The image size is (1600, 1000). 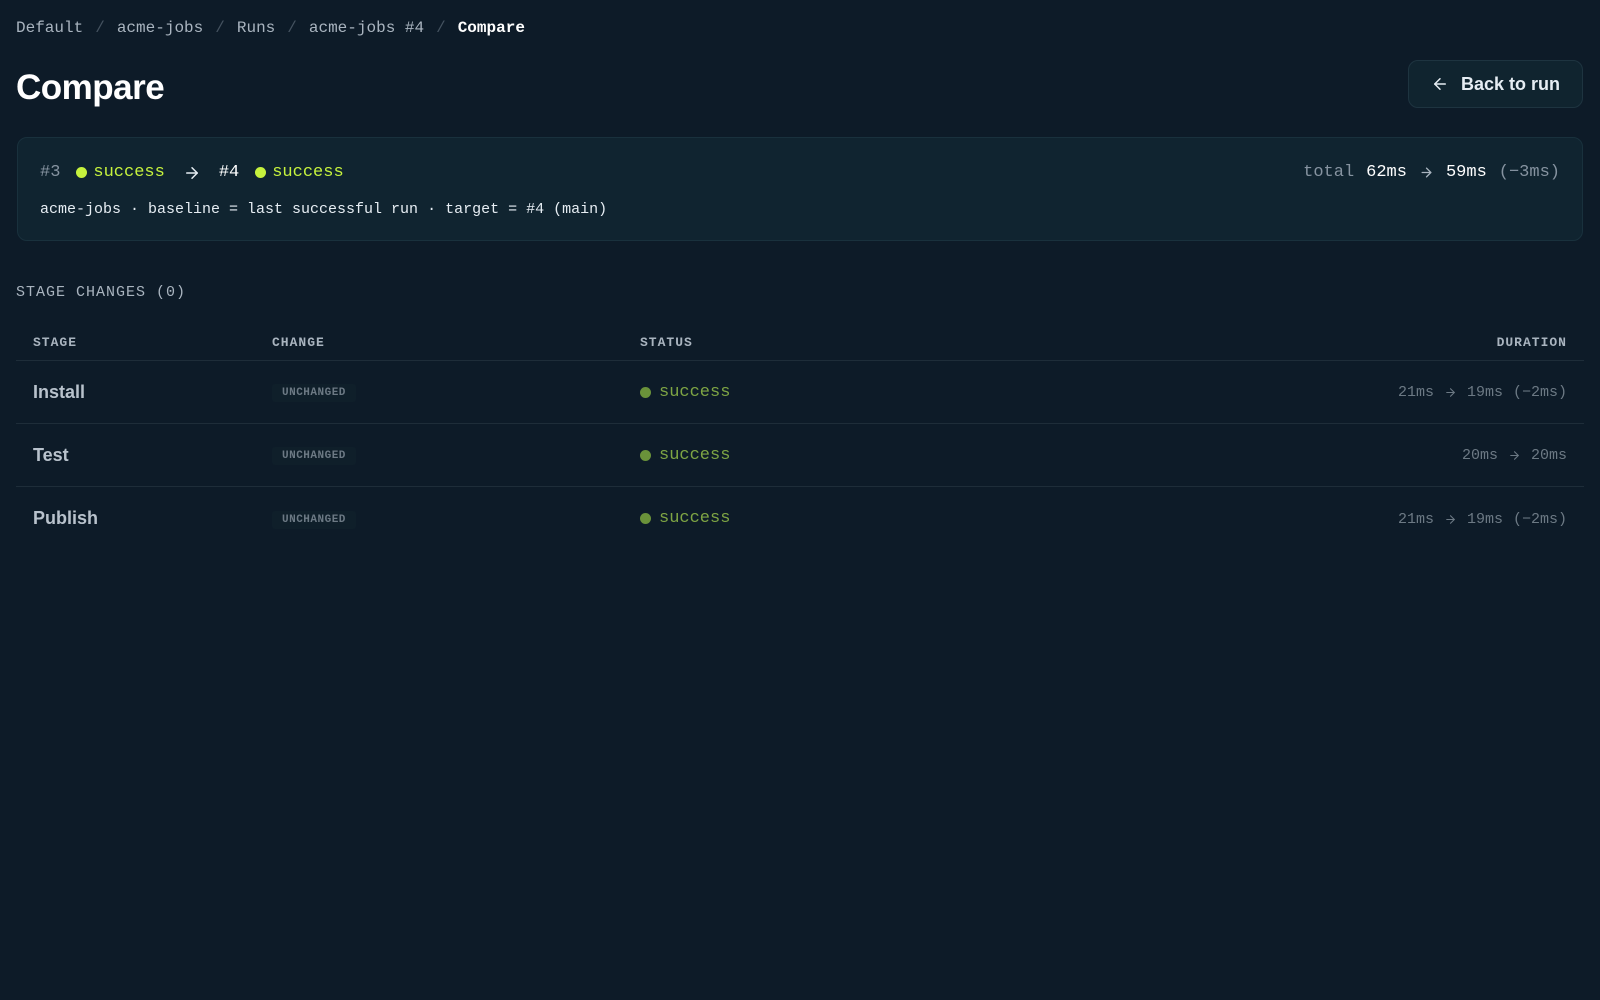 What do you see at coordinates (160, 28) in the screenshot?
I see `breadcrumb-item-project: acme-jobs` at bounding box center [160, 28].